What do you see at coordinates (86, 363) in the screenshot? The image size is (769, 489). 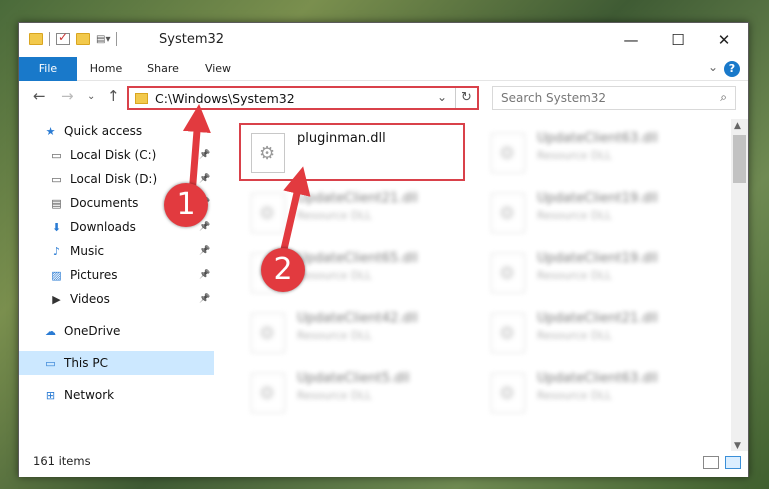 I see `sidebar-item-label: This PC` at bounding box center [86, 363].